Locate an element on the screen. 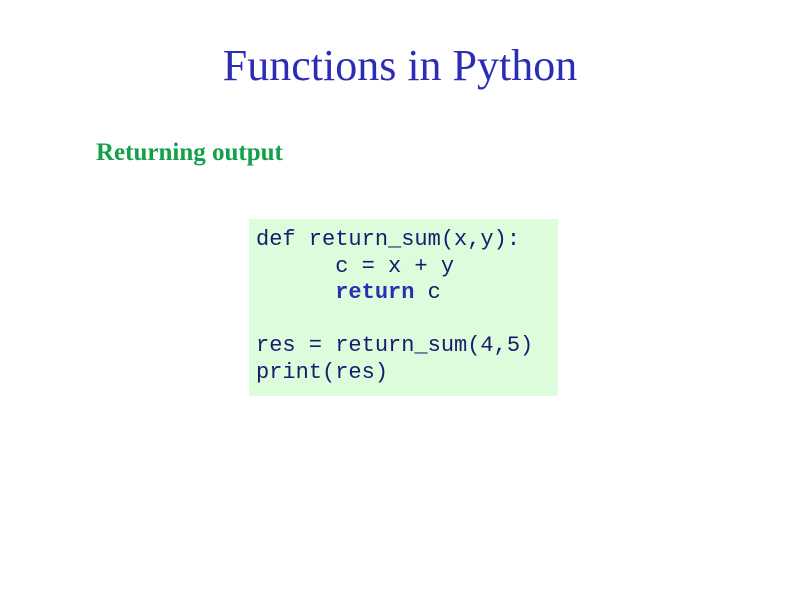 The width and height of the screenshot is (800, 600). section-heading: Returning output is located at coordinates (189, 152).